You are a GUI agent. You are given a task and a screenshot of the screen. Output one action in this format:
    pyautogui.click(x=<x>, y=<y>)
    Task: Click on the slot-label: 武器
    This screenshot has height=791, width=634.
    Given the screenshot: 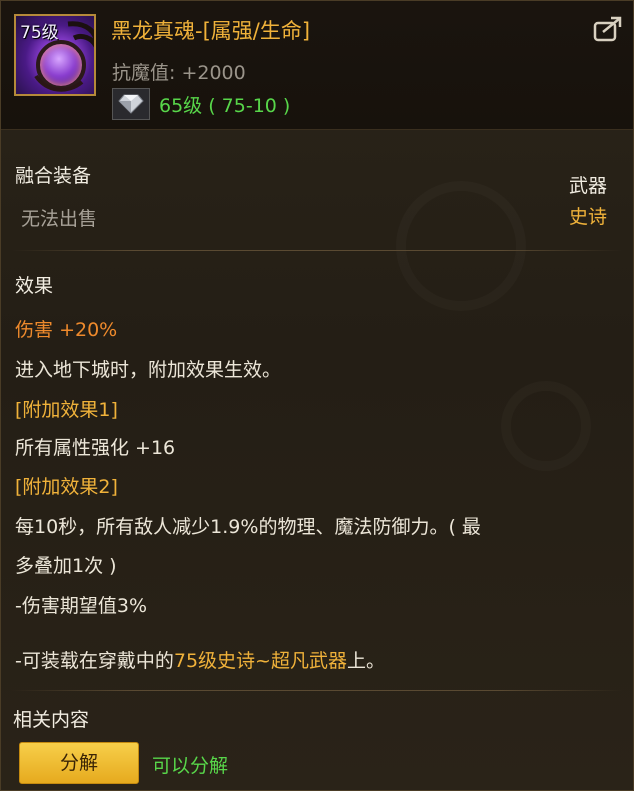 What is the action you would take?
    pyautogui.click(x=588, y=186)
    